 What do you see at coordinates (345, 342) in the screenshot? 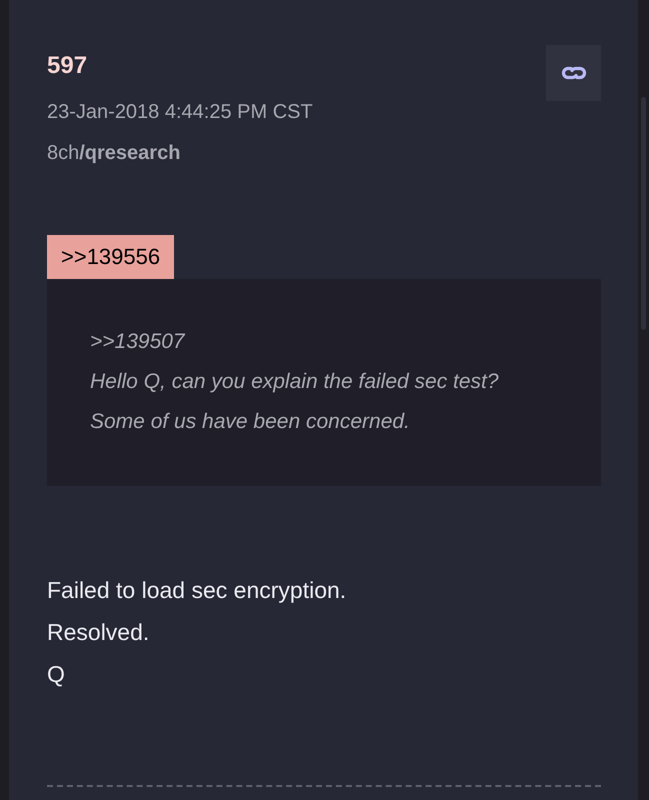
I see `quoted-post-link: >>139507` at bounding box center [345, 342].